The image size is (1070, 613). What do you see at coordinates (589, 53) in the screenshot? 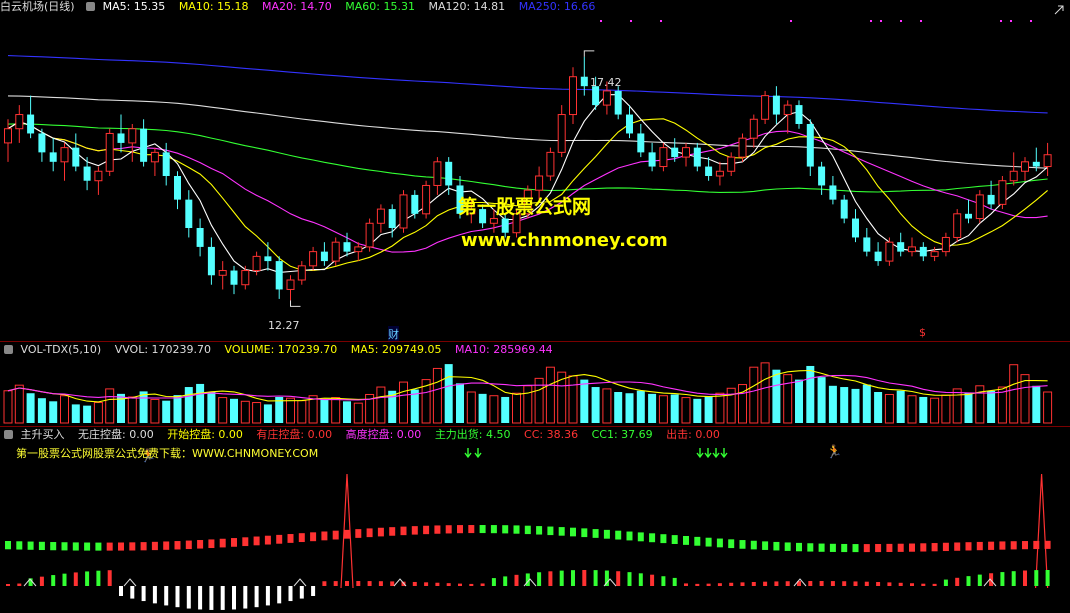
I see `high-pointer` at bounding box center [589, 53].